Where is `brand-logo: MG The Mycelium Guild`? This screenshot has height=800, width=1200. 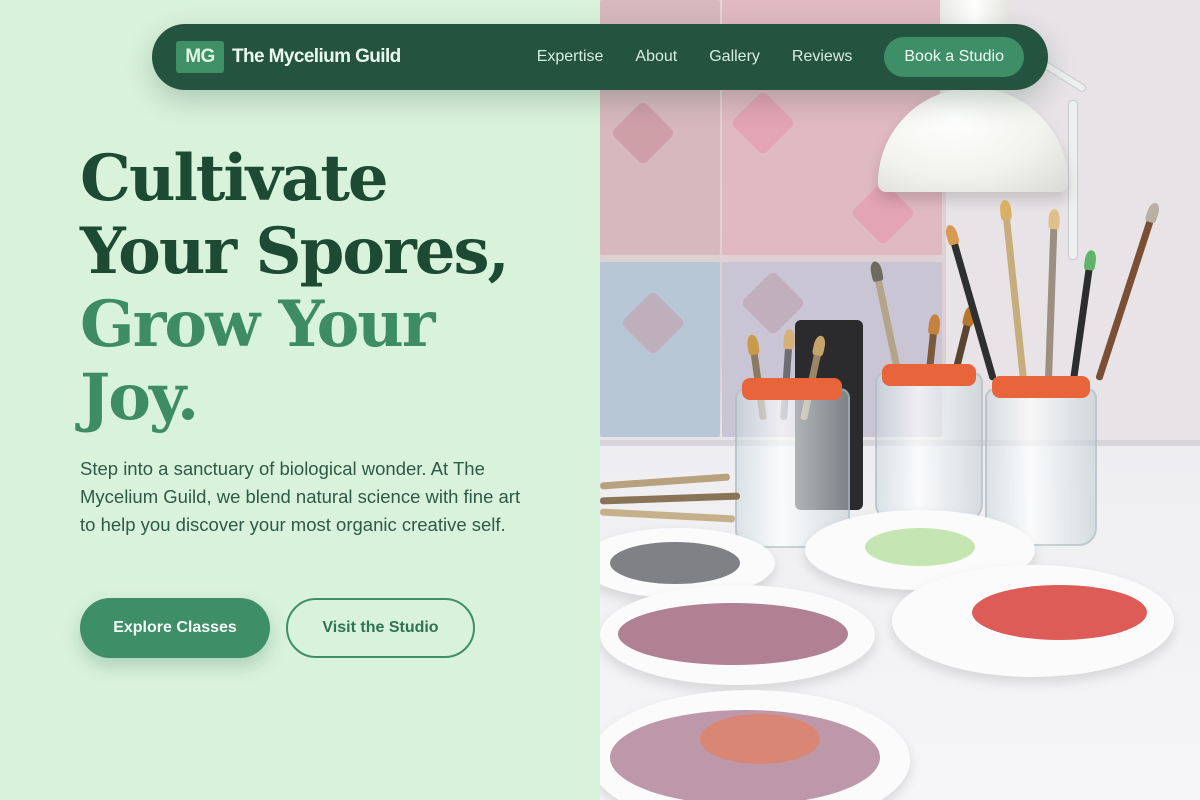
brand-logo: MG The Mycelium Guild is located at coordinates (288, 57).